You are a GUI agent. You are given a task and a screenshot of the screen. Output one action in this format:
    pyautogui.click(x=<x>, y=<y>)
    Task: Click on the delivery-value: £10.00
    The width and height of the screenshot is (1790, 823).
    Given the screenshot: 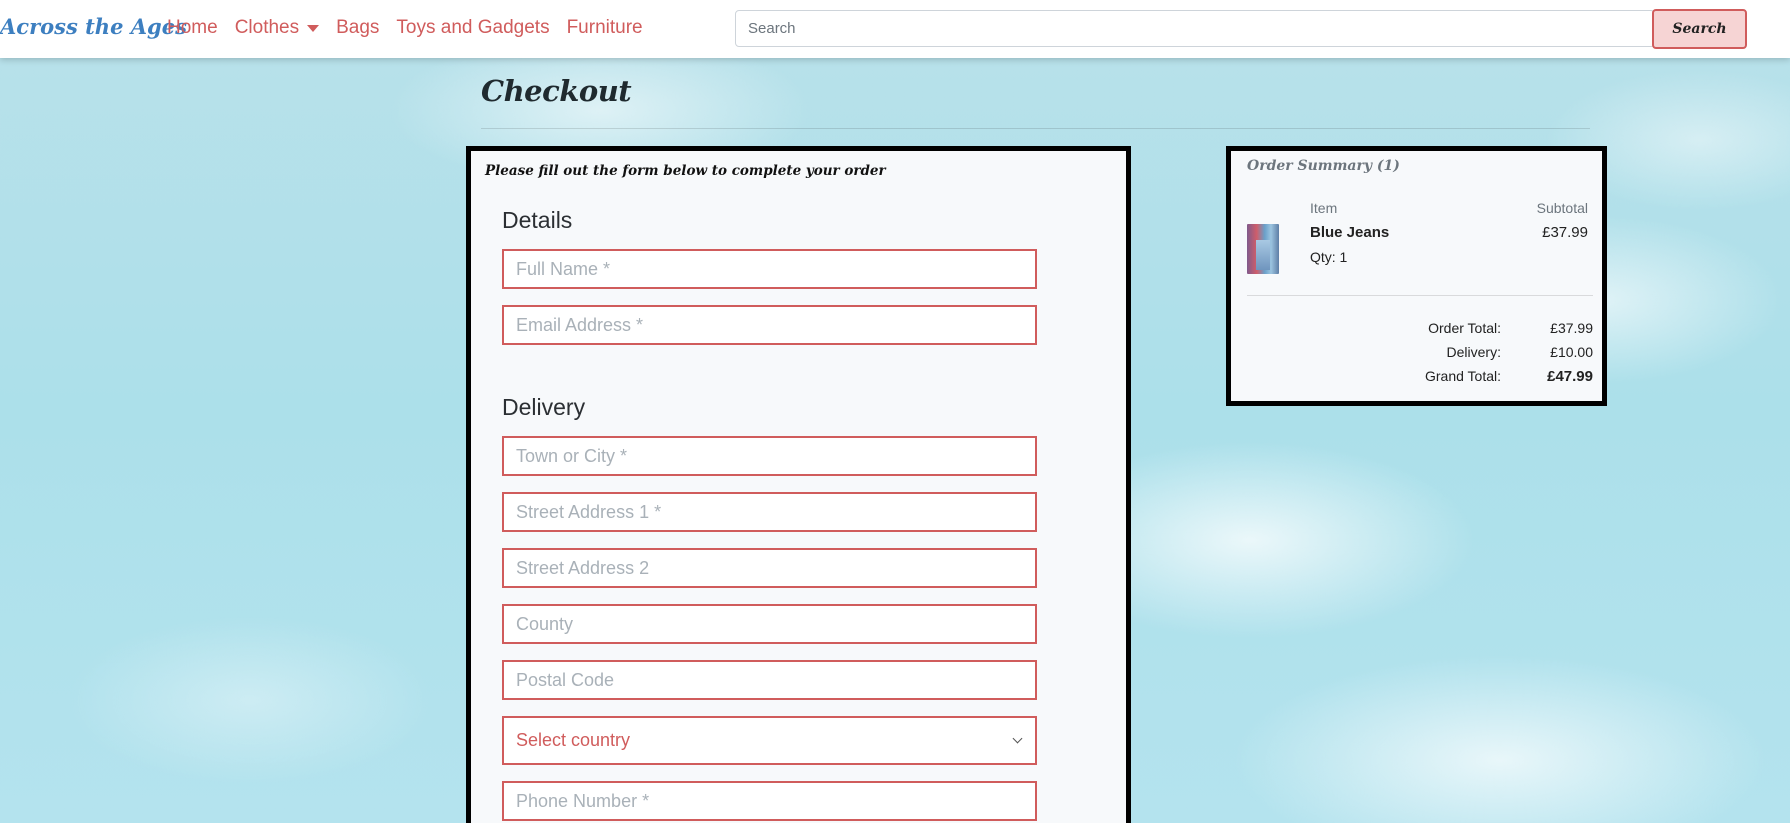 What is the action you would take?
    pyautogui.click(x=1571, y=352)
    